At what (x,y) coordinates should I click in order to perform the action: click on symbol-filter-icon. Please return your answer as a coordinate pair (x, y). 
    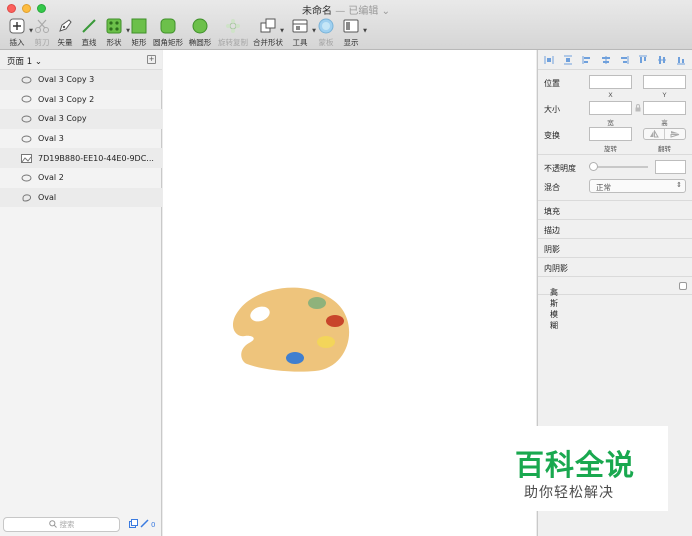
    Looking at the image, I should click on (133, 524).